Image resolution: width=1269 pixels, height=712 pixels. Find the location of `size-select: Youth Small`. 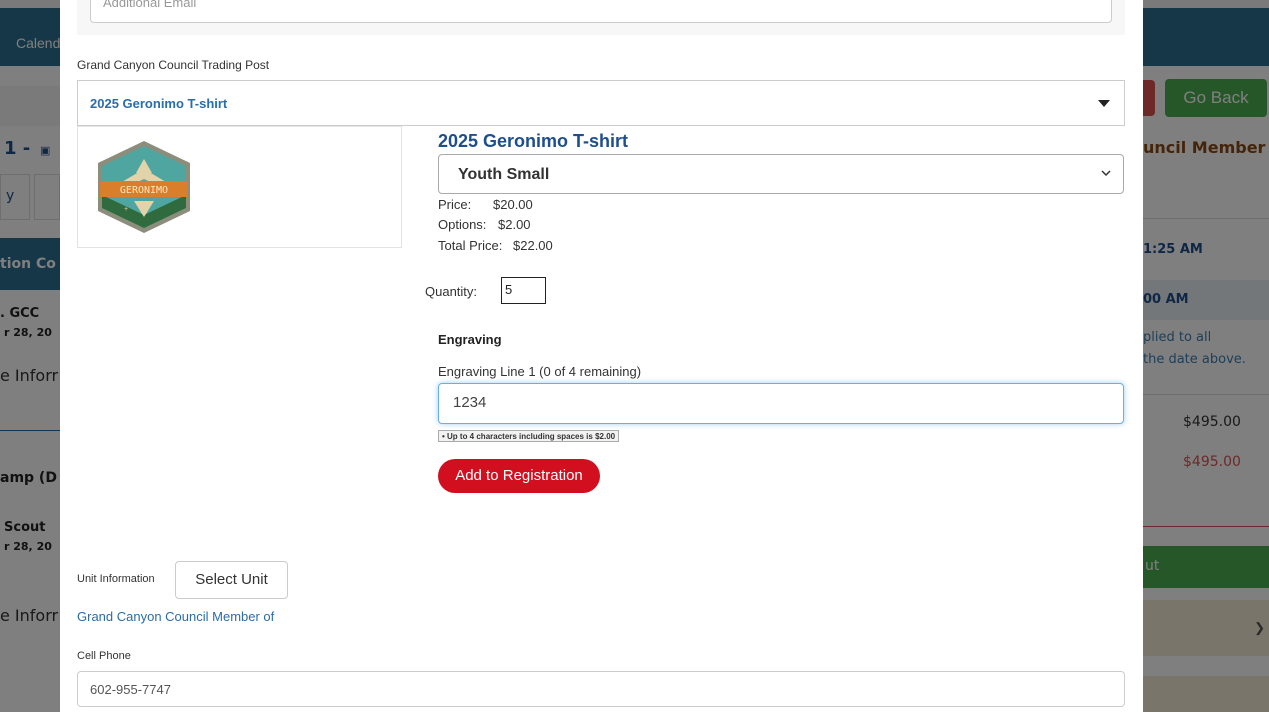

size-select: Youth Small is located at coordinates (781, 174).